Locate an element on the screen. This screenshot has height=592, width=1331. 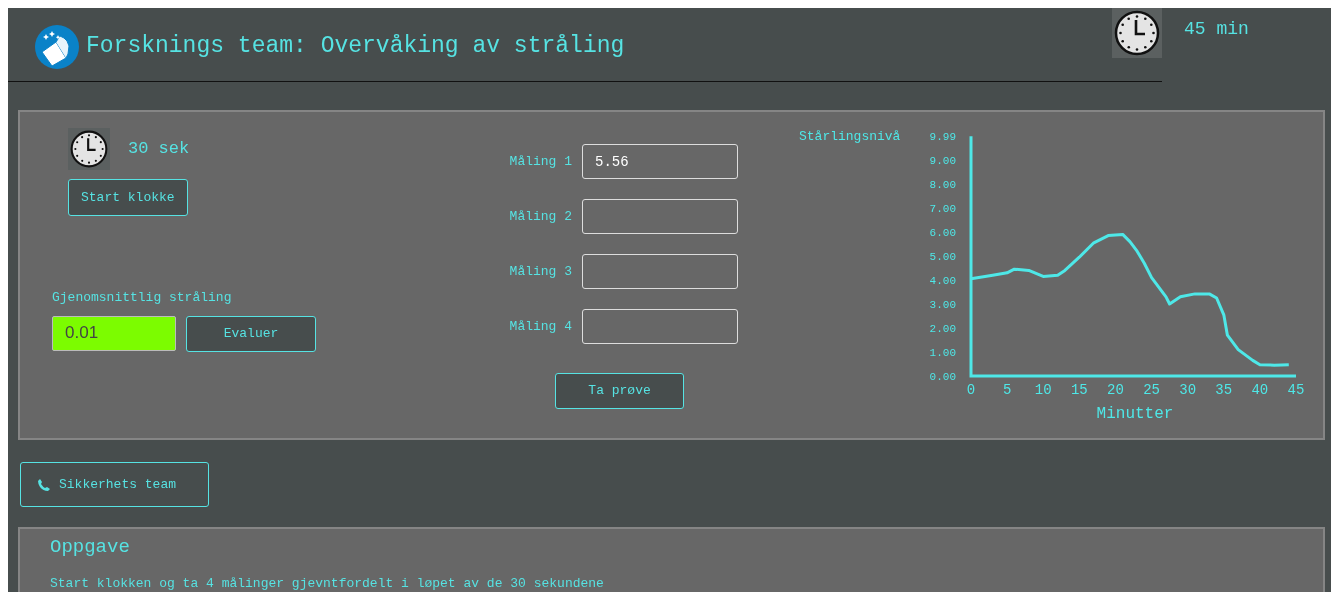
y-tick-label: 9.99 is located at coordinates (942, 137).